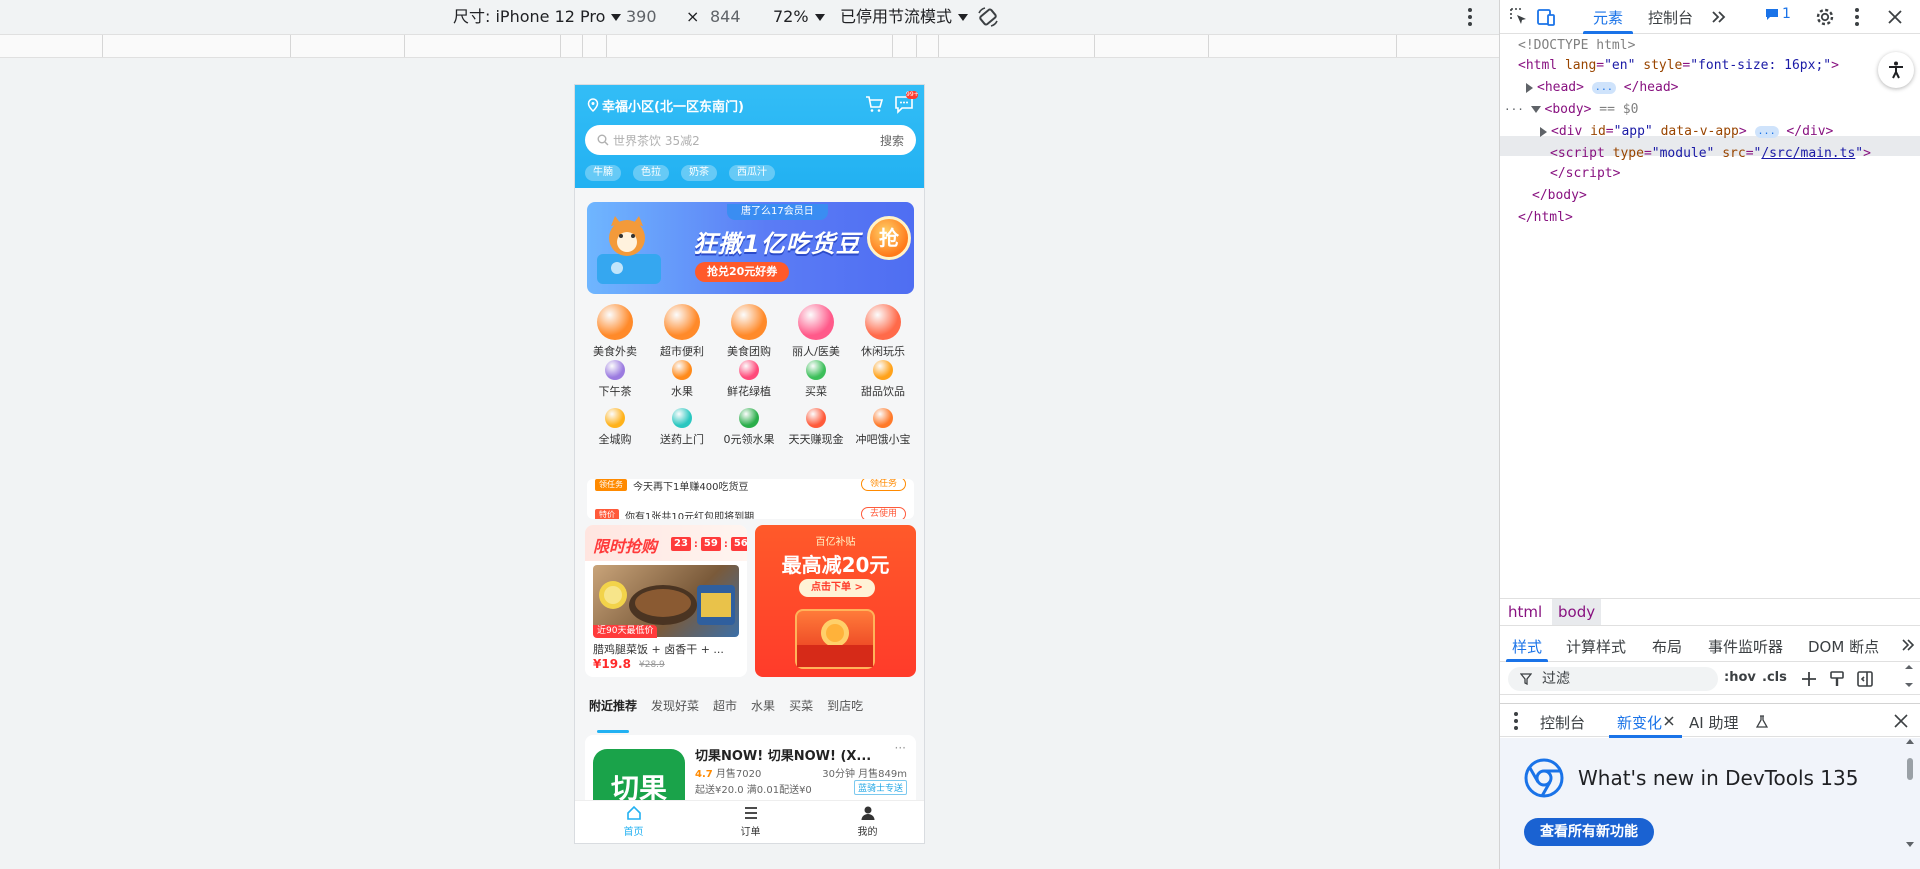 Image resolution: width=1920 pixels, height=869 pixels. Describe the element at coordinates (615, 351) in the screenshot. I see `category-label: 美食外卖` at that location.